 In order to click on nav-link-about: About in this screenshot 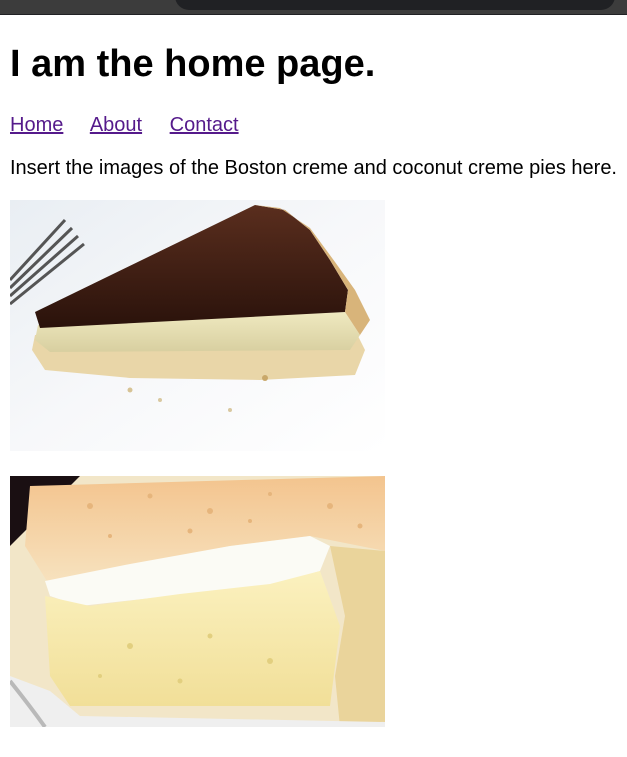, I will do `click(116, 125)`.